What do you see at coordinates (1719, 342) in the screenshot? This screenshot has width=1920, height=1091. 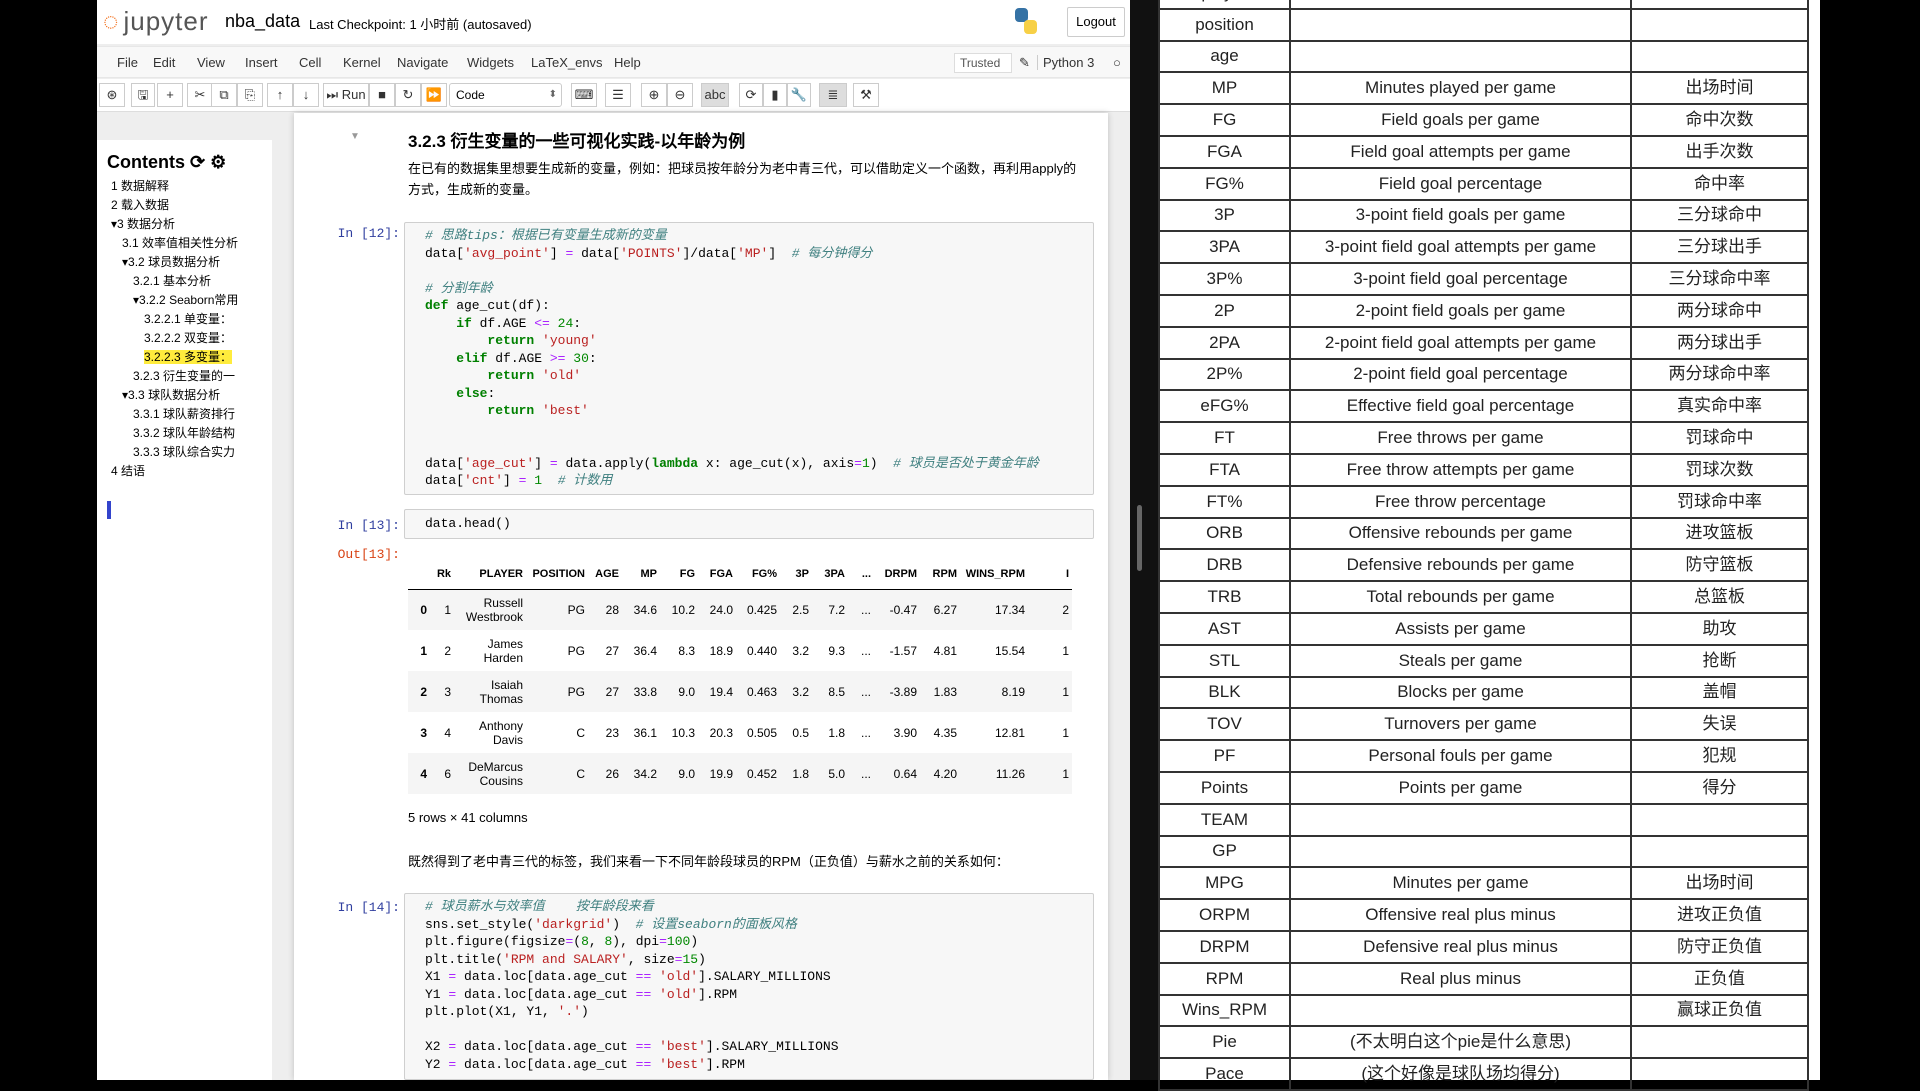 I see `glossary-cell: 两分球出手` at bounding box center [1719, 342].